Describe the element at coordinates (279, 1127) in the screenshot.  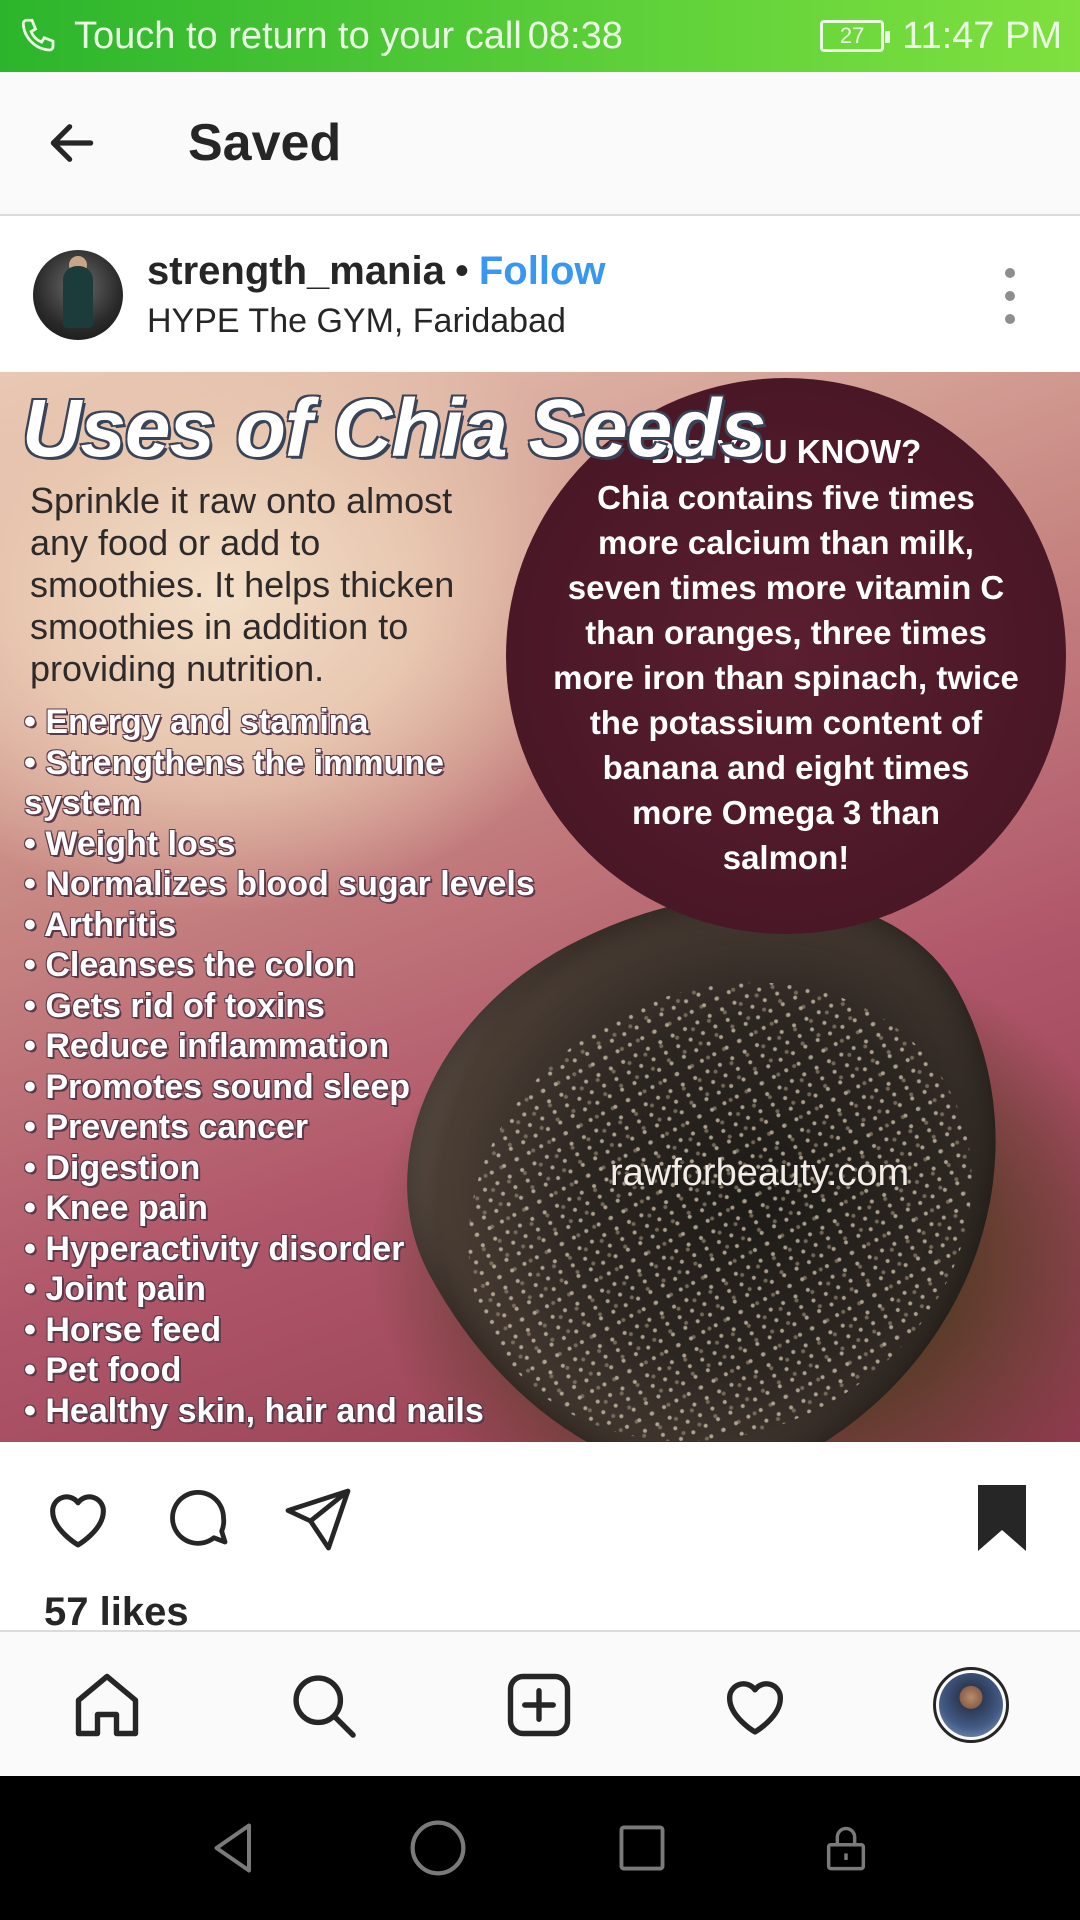
I see `list-item: Prevents cancer` at that location.